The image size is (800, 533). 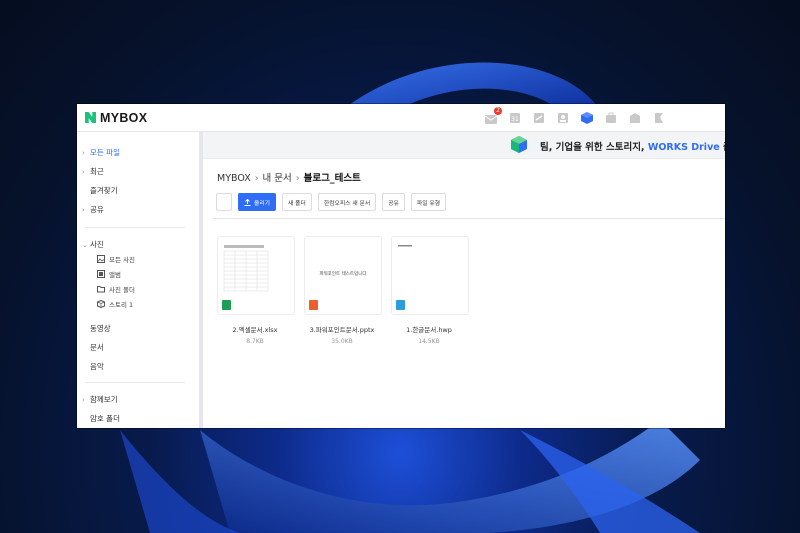 What do you see at coordinates (464, 145) in the screenshot?
I see `promo-banner: 팀, 기업을 위한 스토리지, WORKS Drive 출시` at bounding box center [464, 145].